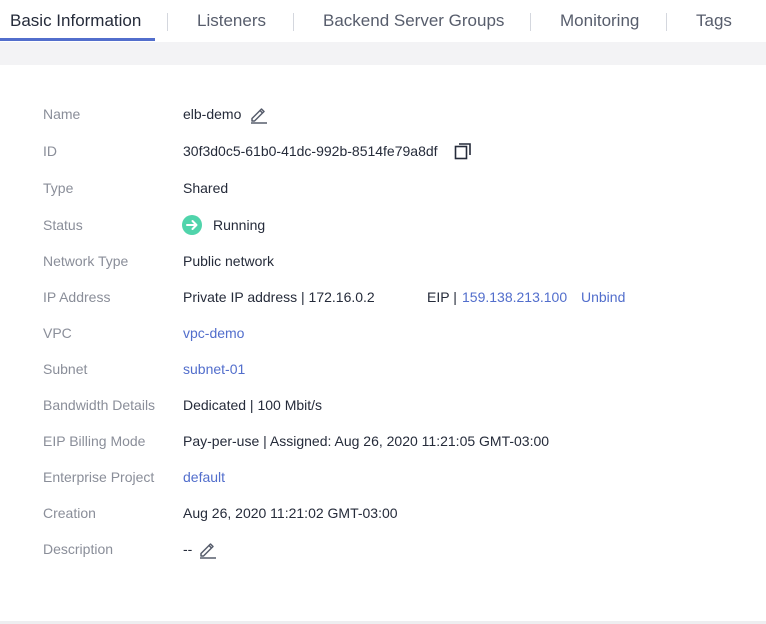  Describe the element at coordinates (86, 261) in the screenshot. I see `network-type-label: Network Type` at that location.